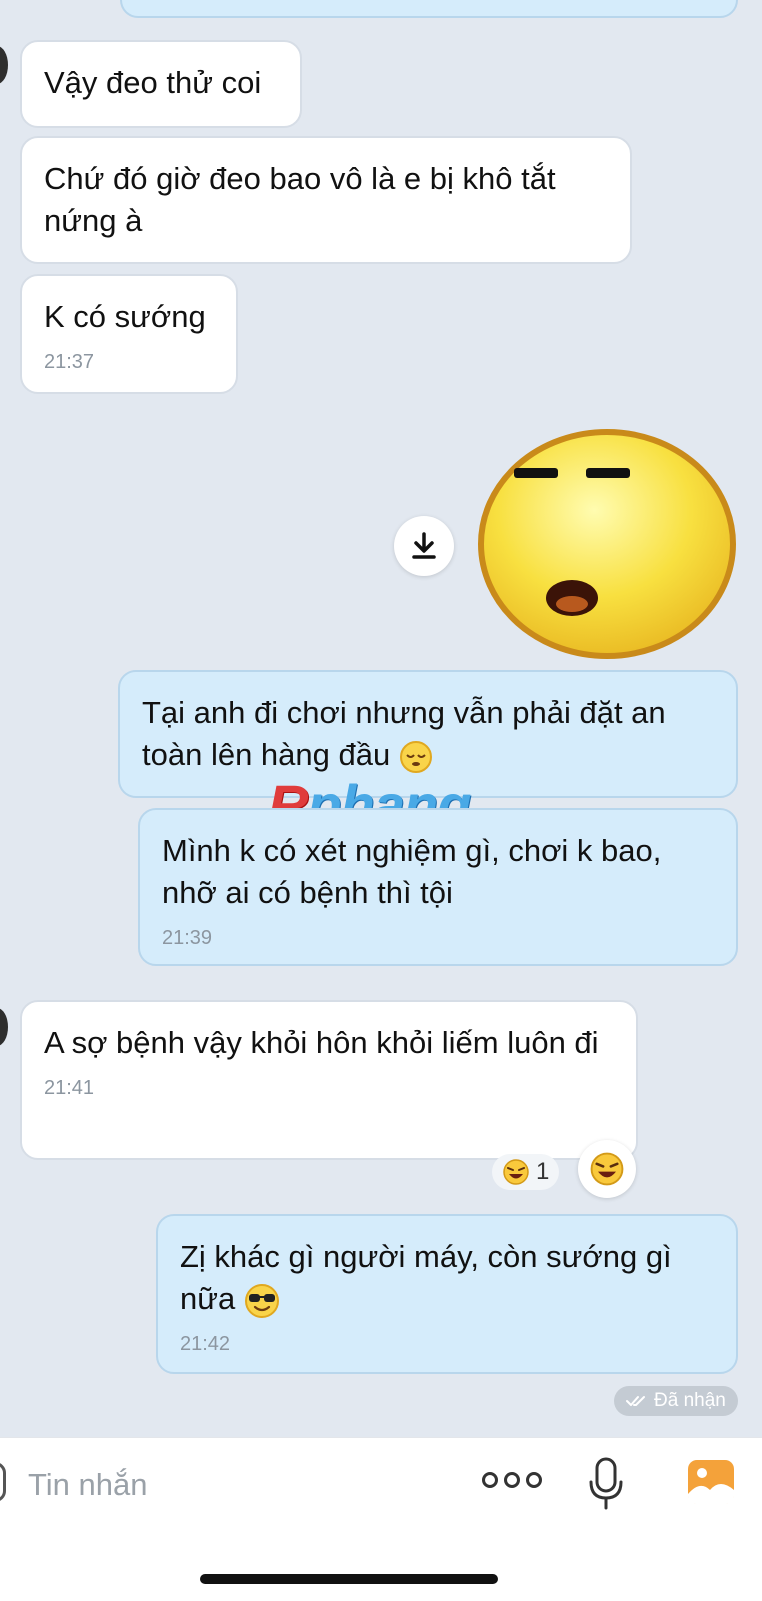  What do you see at coordinates (261, 1300) in the screenshot?
I see `sunglasses-emoji-icon` at bounding box center [261, 1300].